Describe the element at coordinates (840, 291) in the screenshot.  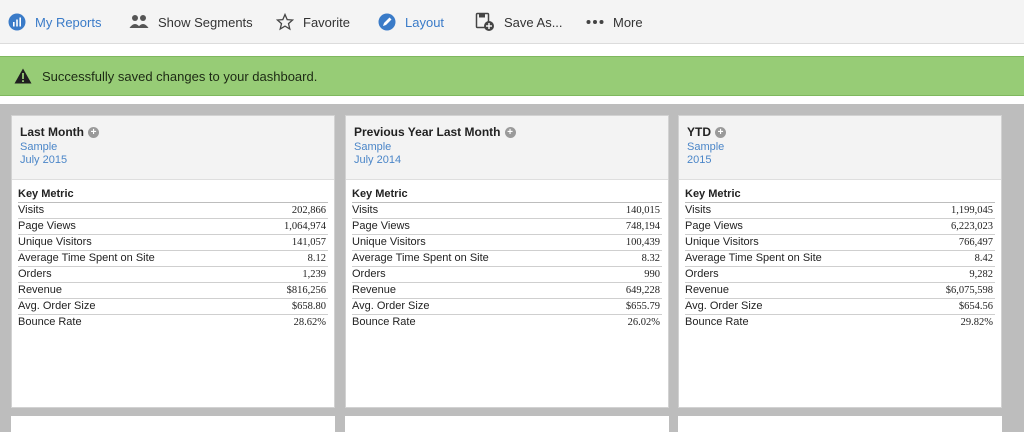
I see `metric-row: Revenue $6,075,598` at that location.